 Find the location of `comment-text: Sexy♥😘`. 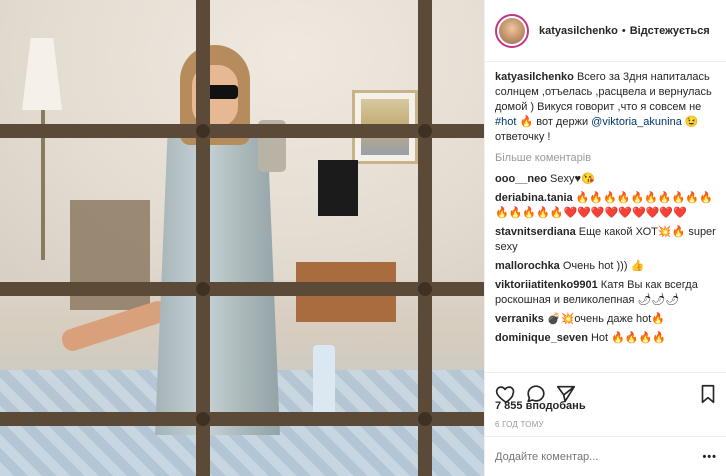

comment-text: Sexy♥😘 is located at coordinates (572, 179).